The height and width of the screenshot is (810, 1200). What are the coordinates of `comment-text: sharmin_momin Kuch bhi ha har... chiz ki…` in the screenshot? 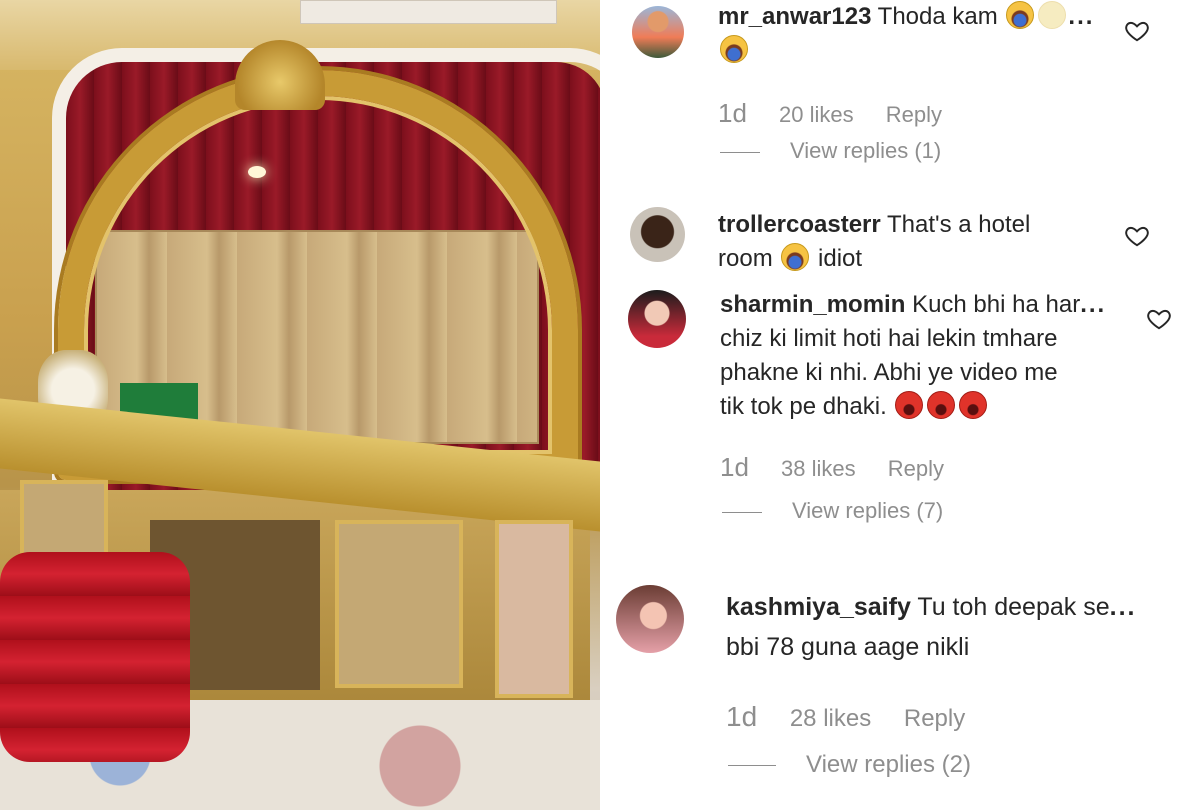 It's located at (913, 356).